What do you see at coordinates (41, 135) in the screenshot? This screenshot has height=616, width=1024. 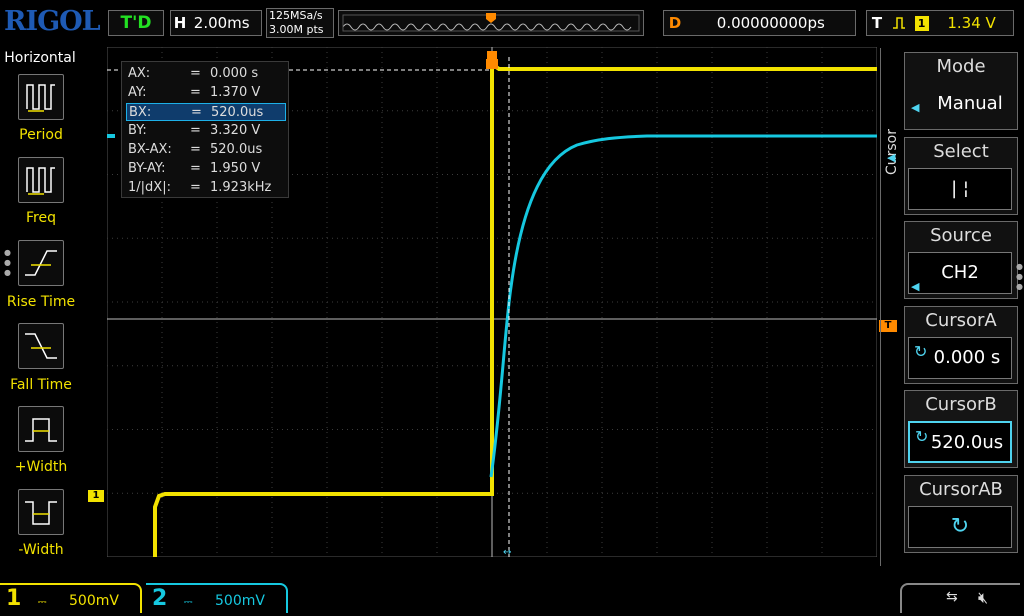 I see `period-label: Period` at bounding box center [41, 135].